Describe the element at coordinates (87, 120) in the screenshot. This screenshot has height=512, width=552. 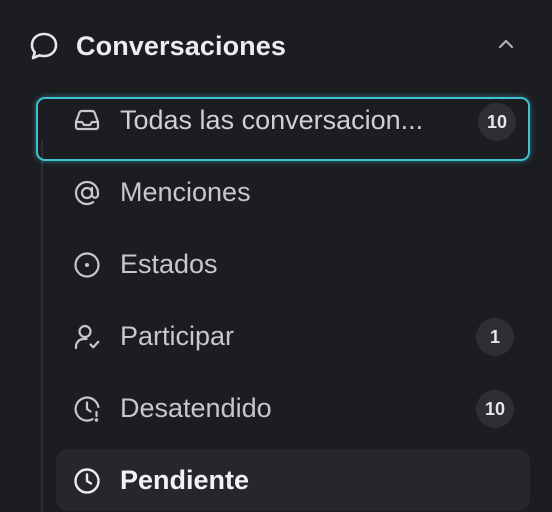
I see `inbox-icon` at that location.